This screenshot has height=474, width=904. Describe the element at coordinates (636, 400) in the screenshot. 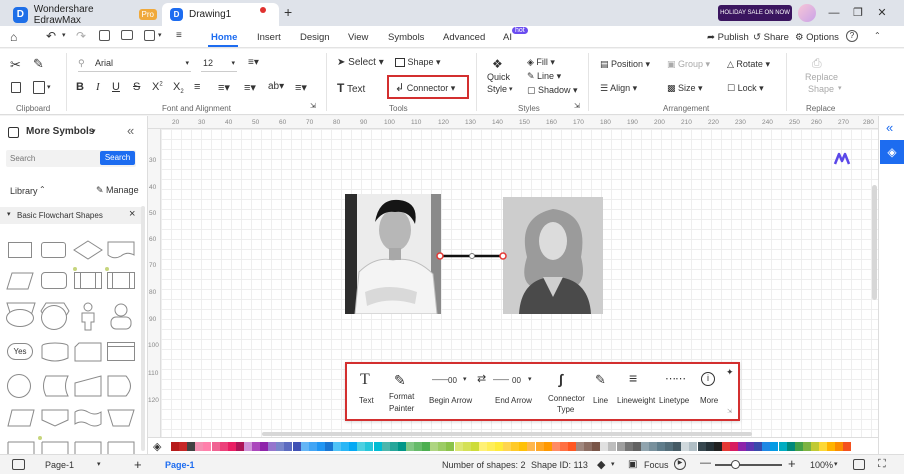

I see `float-lineweight-label: Lineweight` at that location.